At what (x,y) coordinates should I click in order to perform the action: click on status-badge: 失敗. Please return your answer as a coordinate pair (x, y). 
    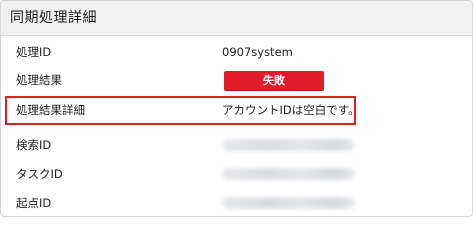
    Looking at the image, I should click on (274, 81).